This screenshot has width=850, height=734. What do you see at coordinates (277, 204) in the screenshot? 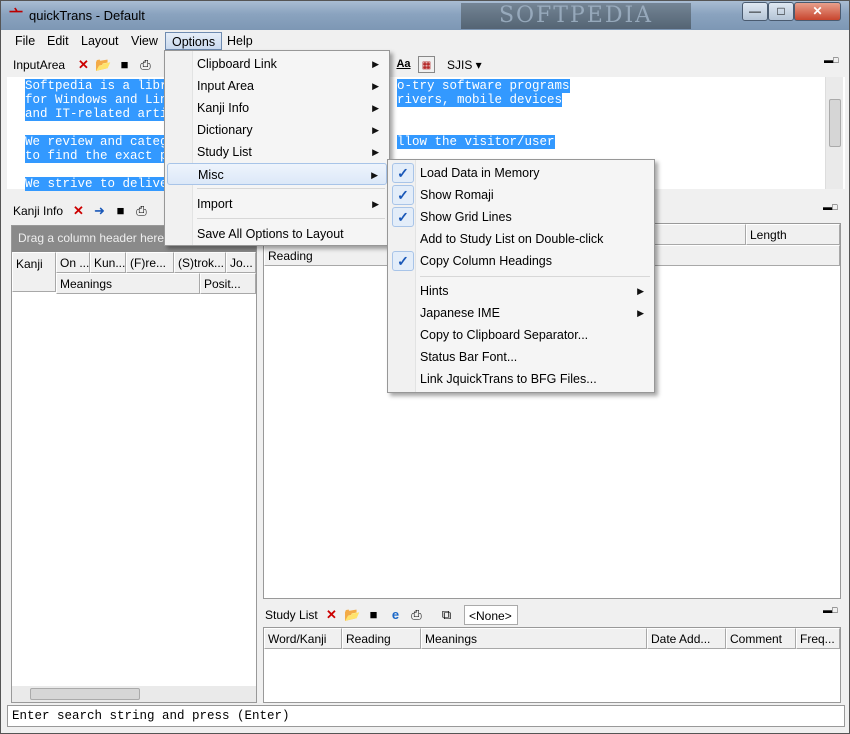
I see `menu-item-import: Import ▶` at bounding box center [277, 204].